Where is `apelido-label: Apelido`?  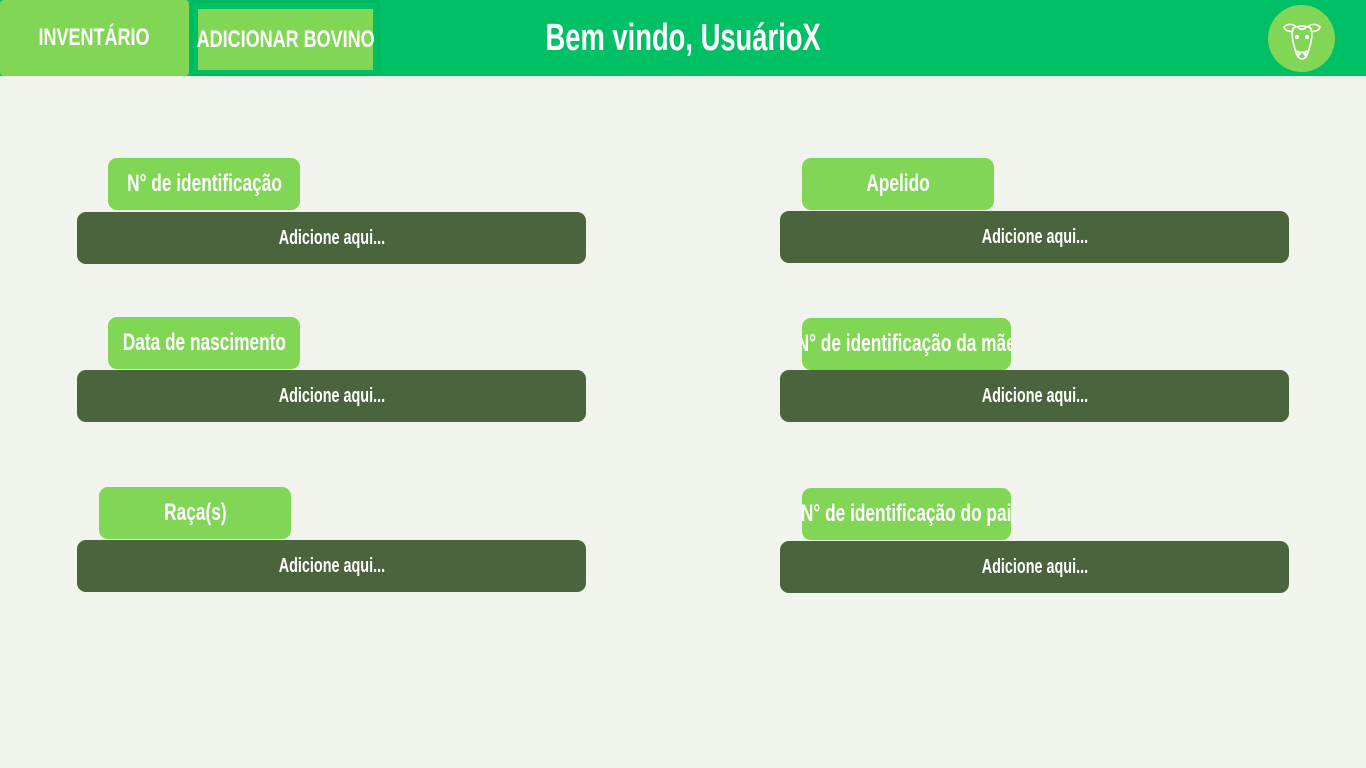 apelido-label: Apelido is located at coordinates (898, 184).